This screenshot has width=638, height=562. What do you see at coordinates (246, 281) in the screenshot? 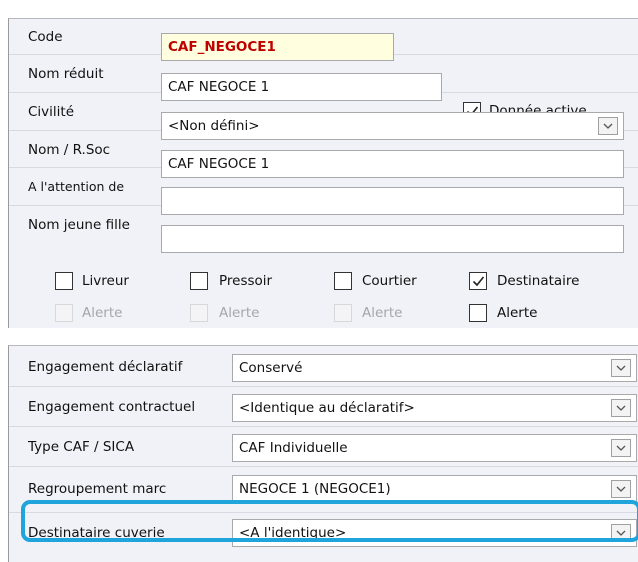
I see `pressoir-label: Pressoir` at bounding box center [246, 281].